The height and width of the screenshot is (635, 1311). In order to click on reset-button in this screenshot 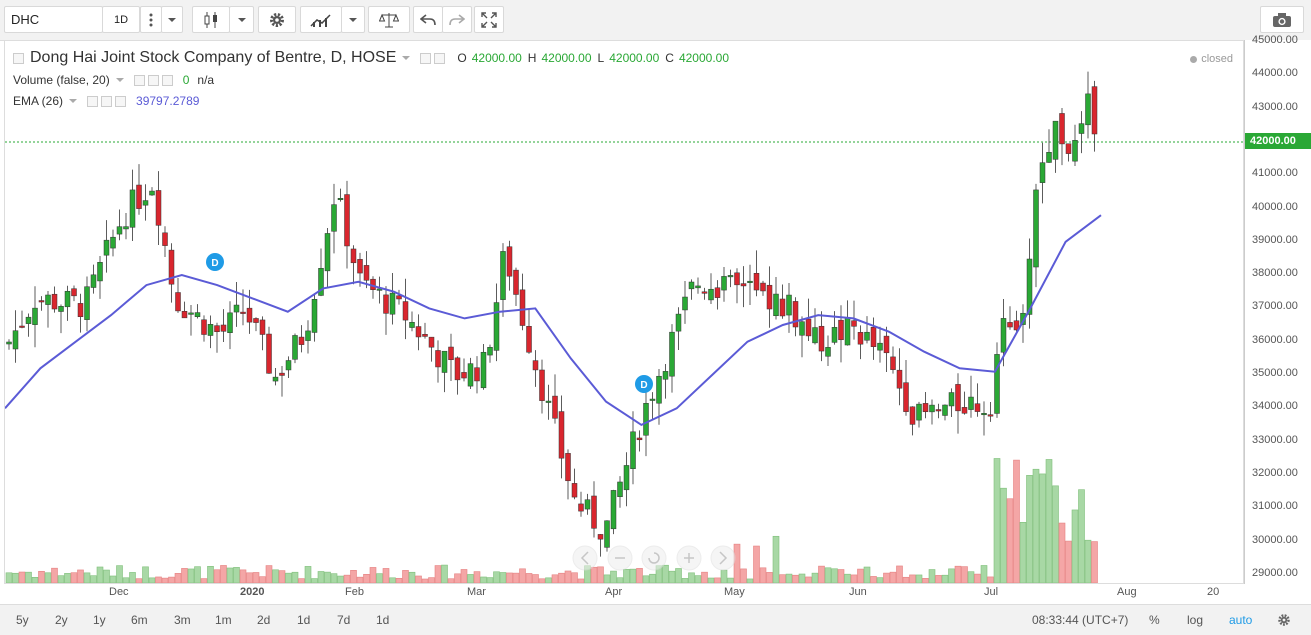, I will do `click(654, 558)`.